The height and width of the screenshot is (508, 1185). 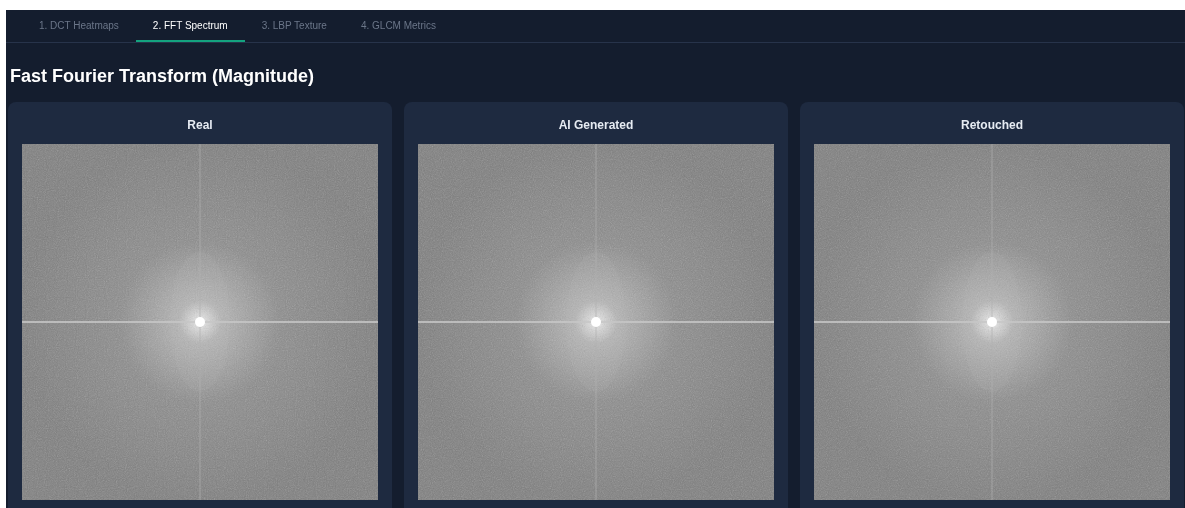 I want to click on card-title: Real, so click(x=200, y=125).